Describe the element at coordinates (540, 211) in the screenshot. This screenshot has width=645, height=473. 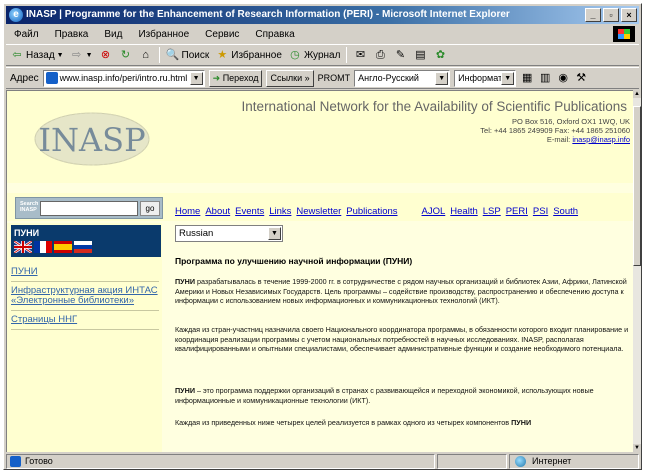
I see `nav-psi: PSI` at that location.